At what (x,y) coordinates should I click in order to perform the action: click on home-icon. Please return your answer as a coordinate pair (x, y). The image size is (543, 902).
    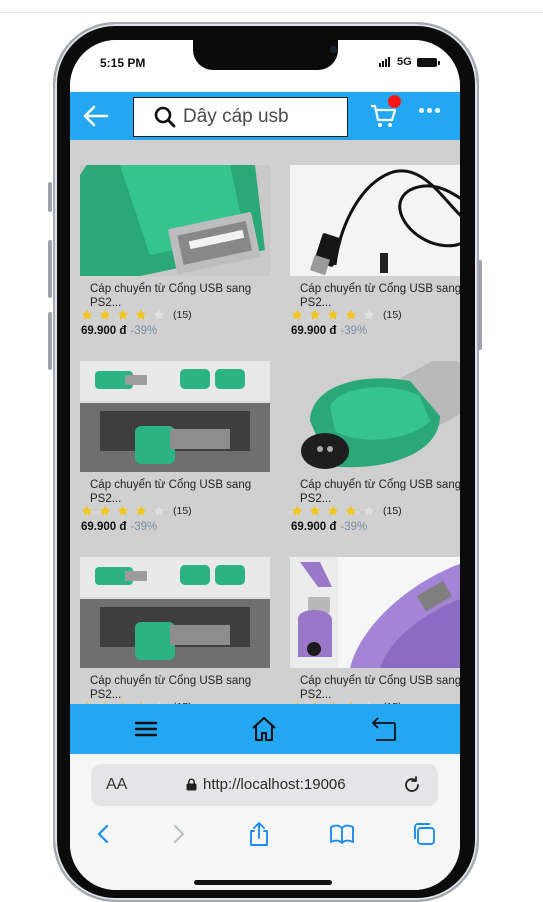
    Looking at the image, I should click on (264, 729).